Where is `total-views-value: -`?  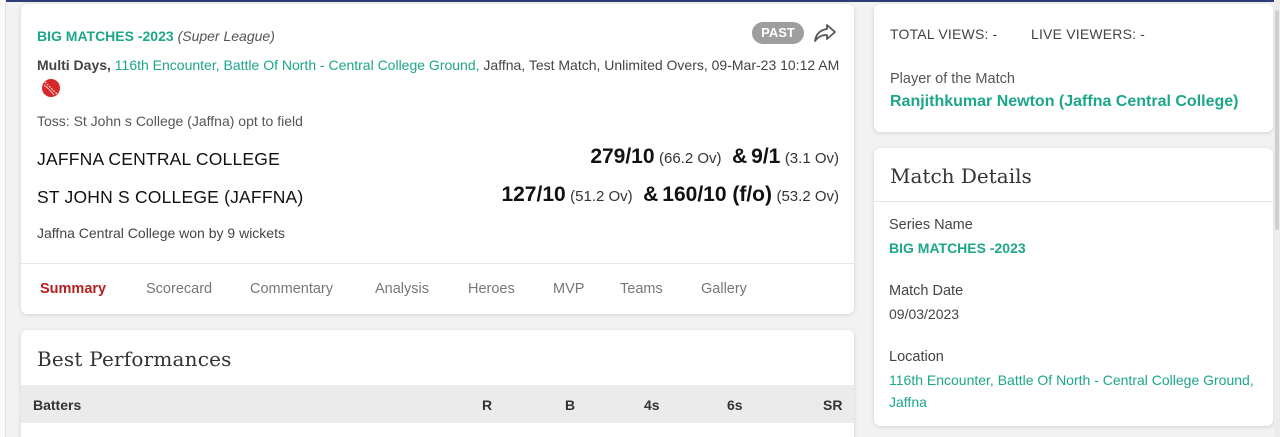 total-views-value: - is located at coordinates (995, 34).